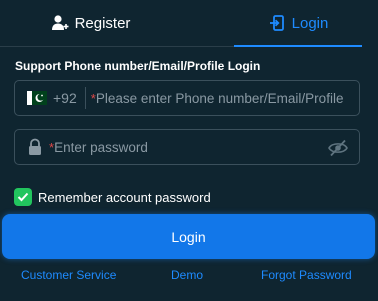 The image size is (378, 301). I want to click on tab-register-label: Register, so click(102, 23).